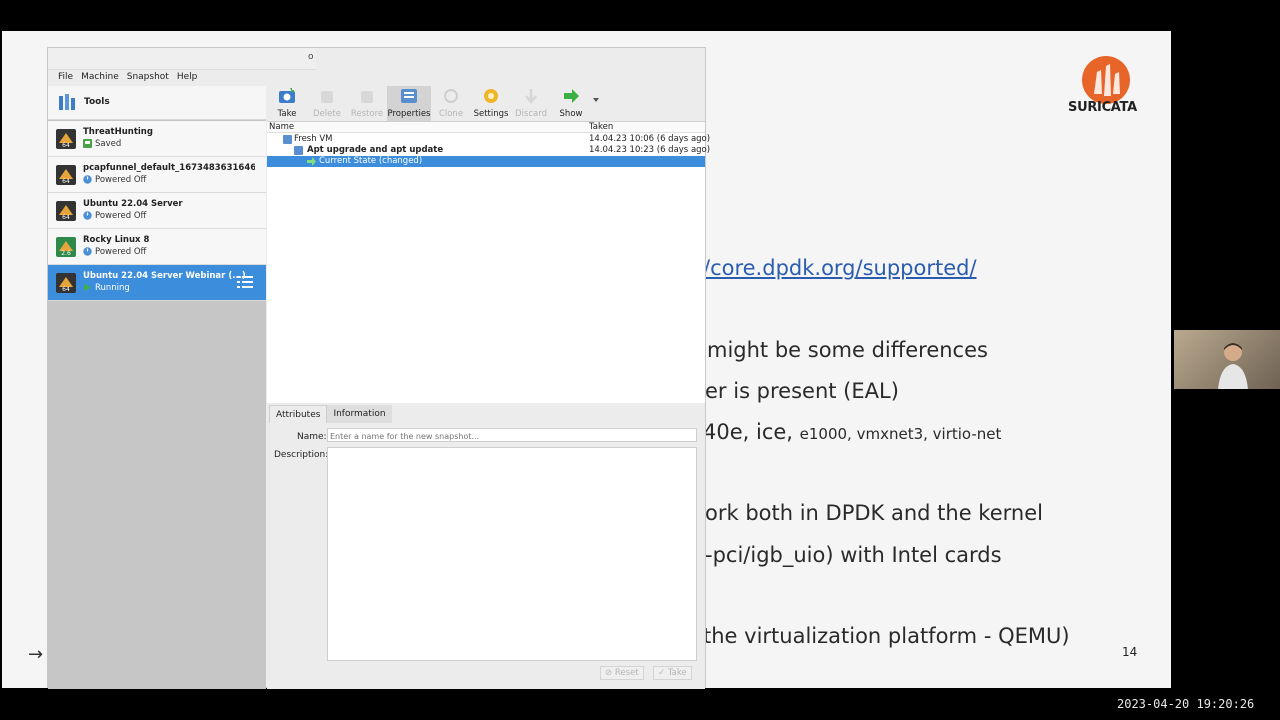  What do you see at coordinates (491, 96) in the screenshot?
I see `gear-icon` at bounding box center [491, 96].